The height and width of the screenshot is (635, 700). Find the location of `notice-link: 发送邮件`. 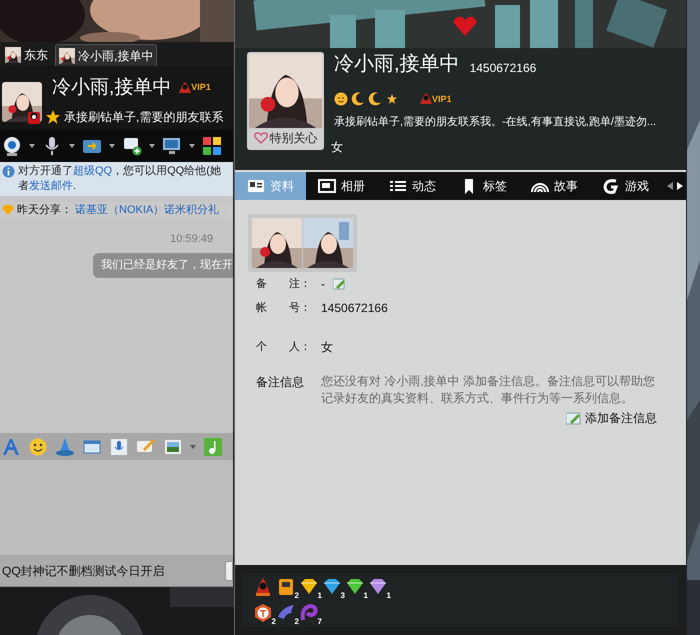

notice-link: 发送邮件 is located at coordinates (51, 186).